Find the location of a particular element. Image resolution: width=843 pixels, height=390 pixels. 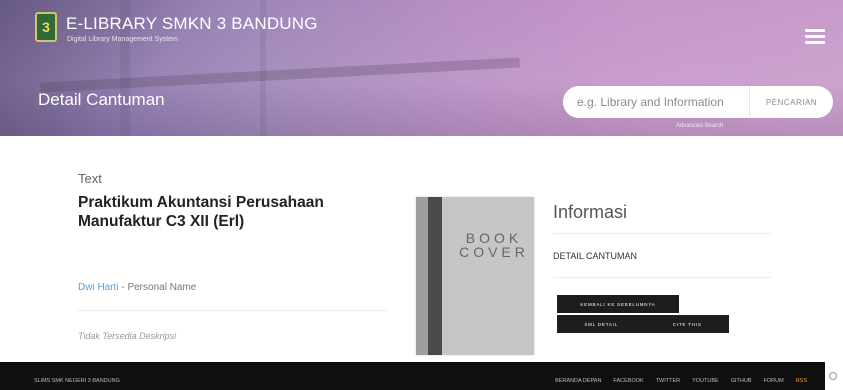

content-type-label: Text is located at coordinates (90, 178).